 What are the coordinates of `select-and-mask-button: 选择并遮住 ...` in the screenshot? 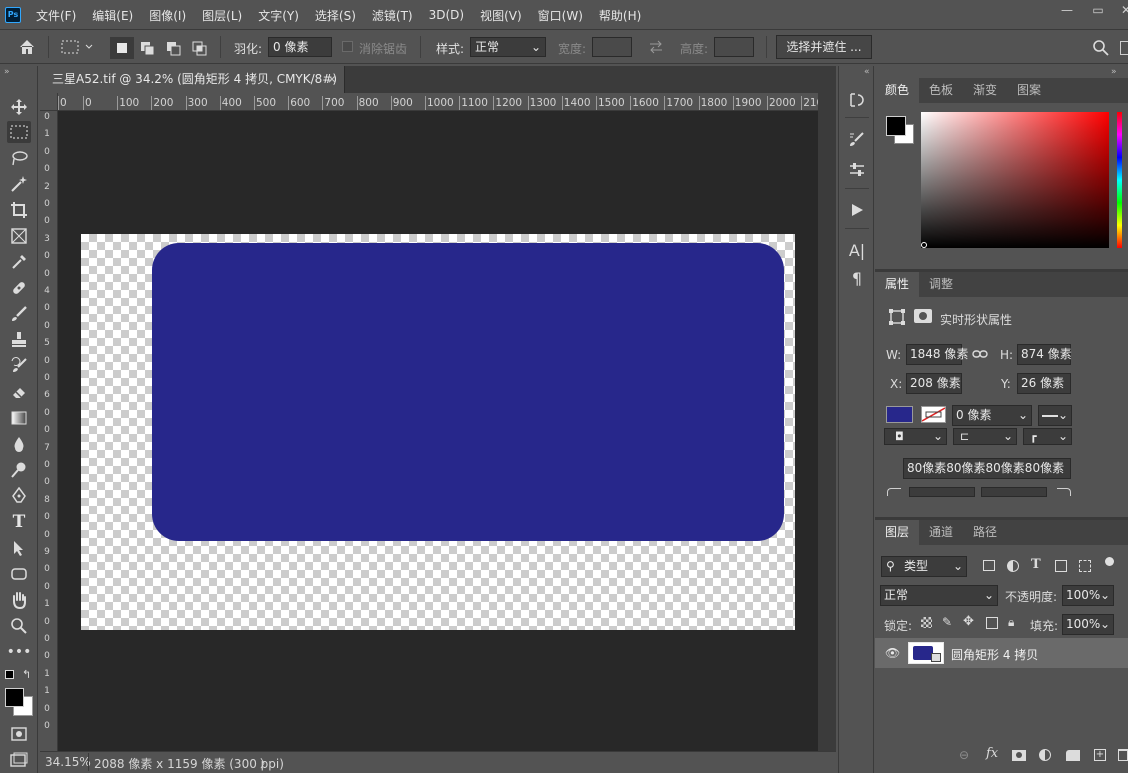 It's located at (824, 47).